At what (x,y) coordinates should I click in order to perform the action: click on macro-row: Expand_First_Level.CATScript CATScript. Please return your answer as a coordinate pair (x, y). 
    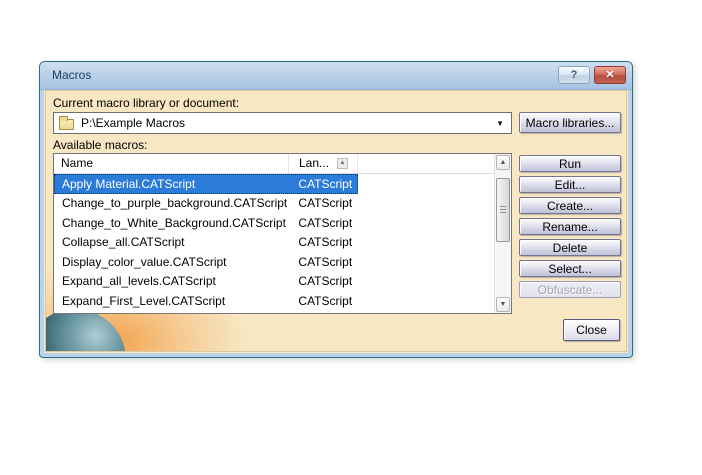
    Looking at the image, I should click on (274, 301).